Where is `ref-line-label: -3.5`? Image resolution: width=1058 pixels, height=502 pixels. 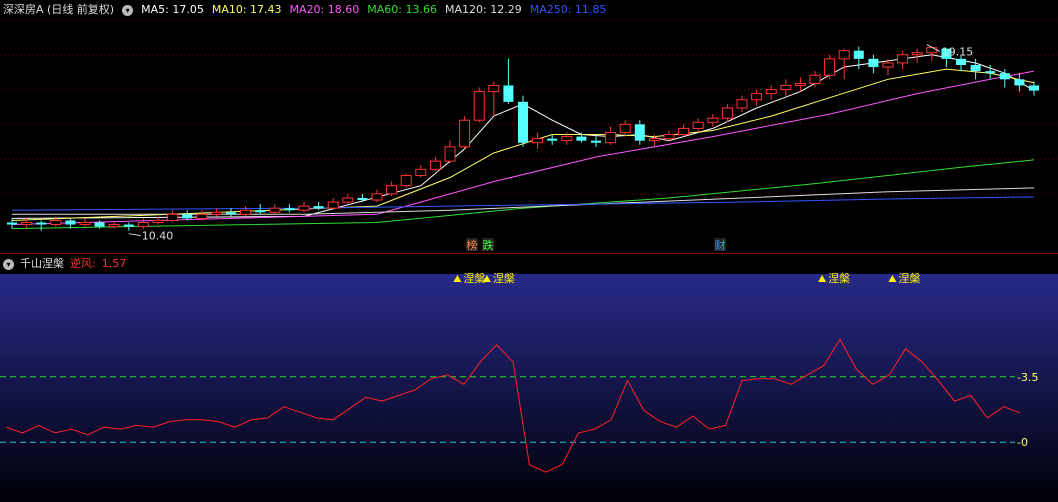 ref-line-label: -3.5 is located at coordinates (1027, 377).